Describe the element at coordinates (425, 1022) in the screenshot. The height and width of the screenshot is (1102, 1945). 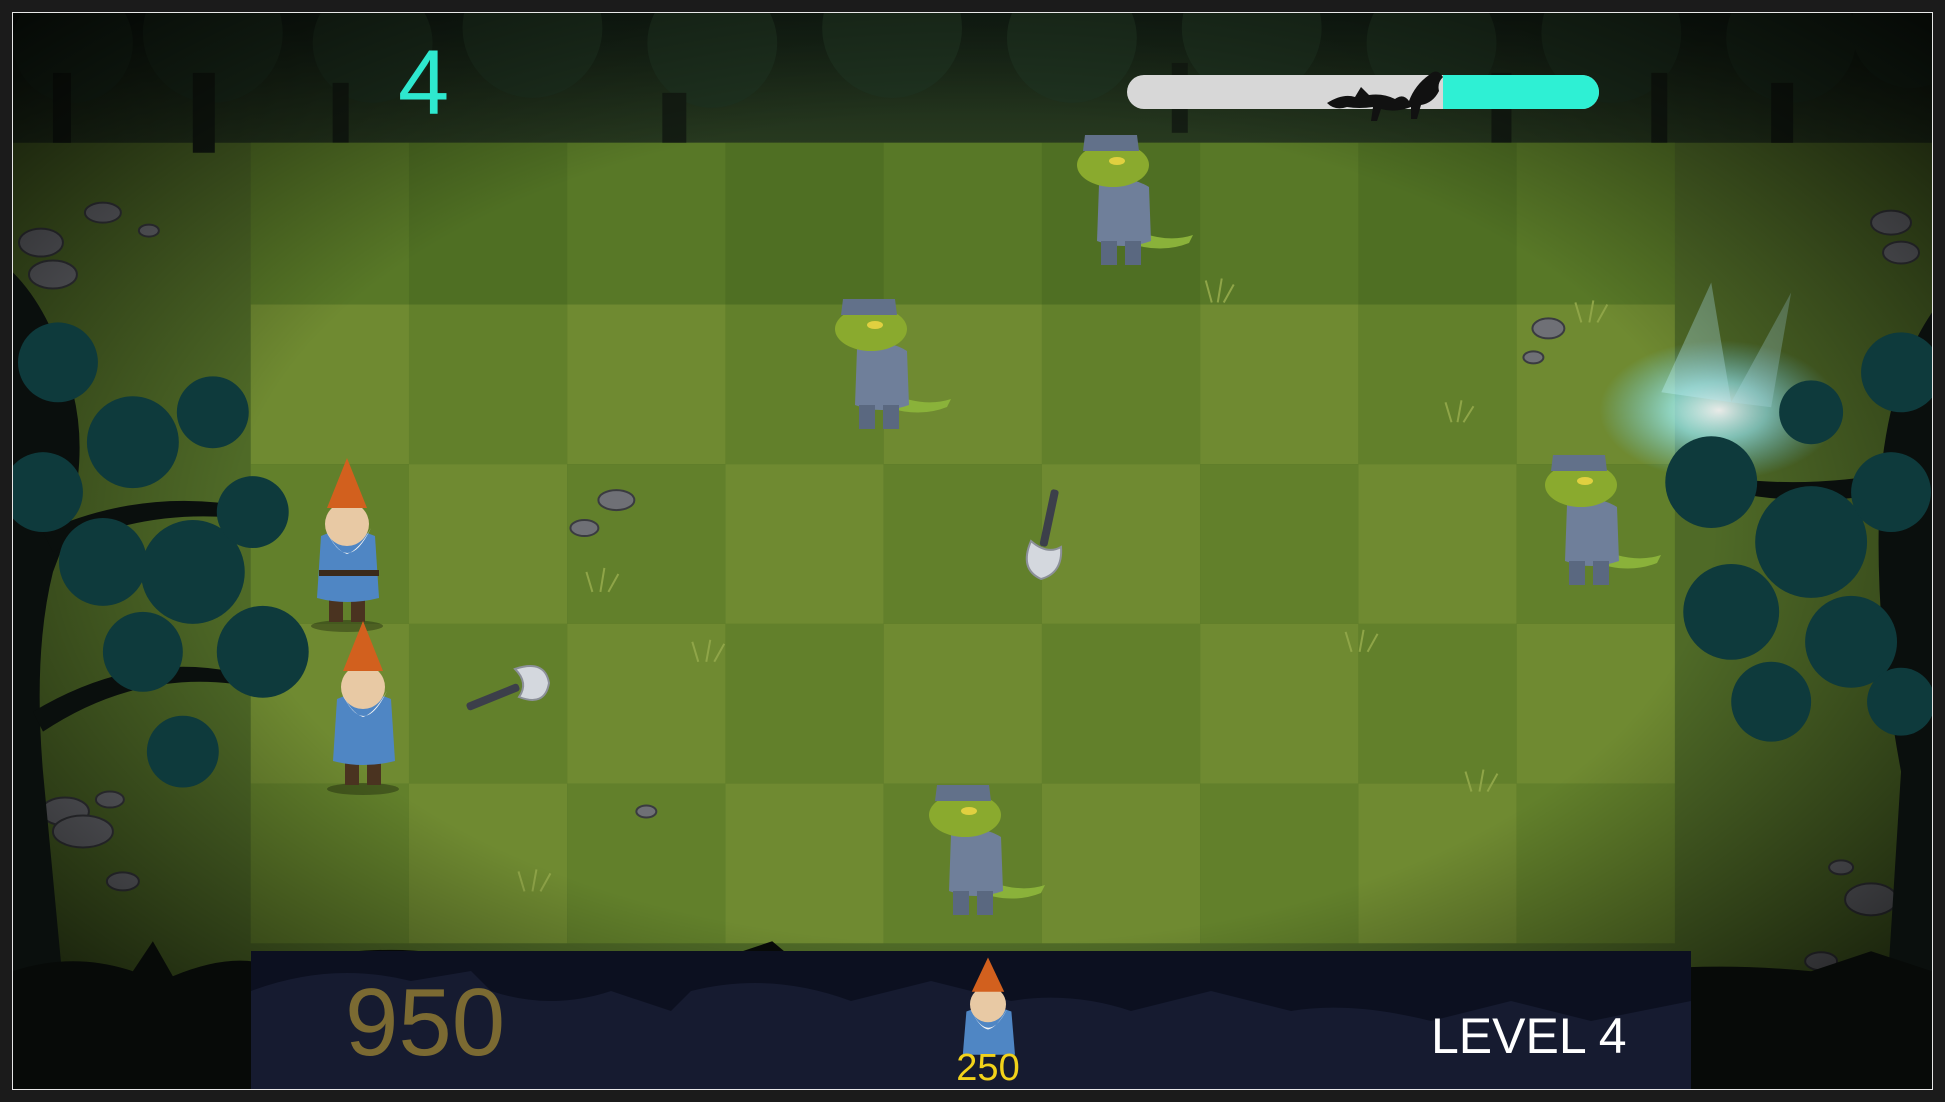
I see `gold-counter: 950` at that location.